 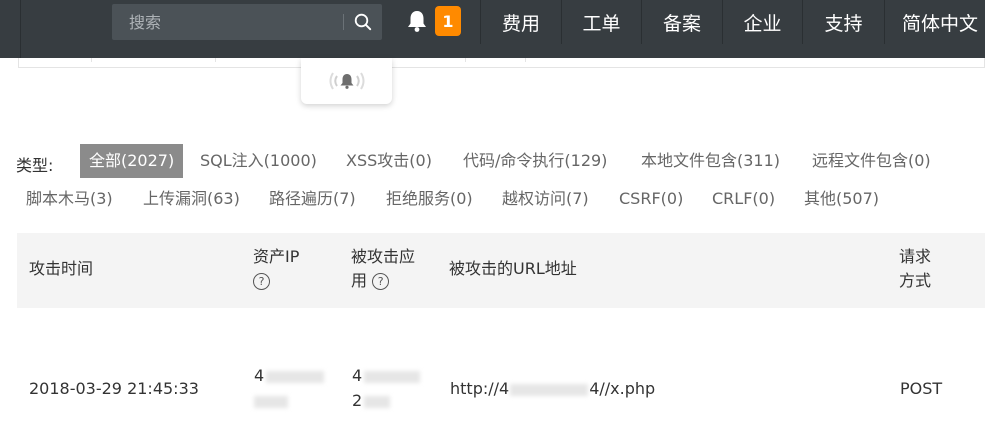 I want to click on search-button, so click(x=363, y=22).